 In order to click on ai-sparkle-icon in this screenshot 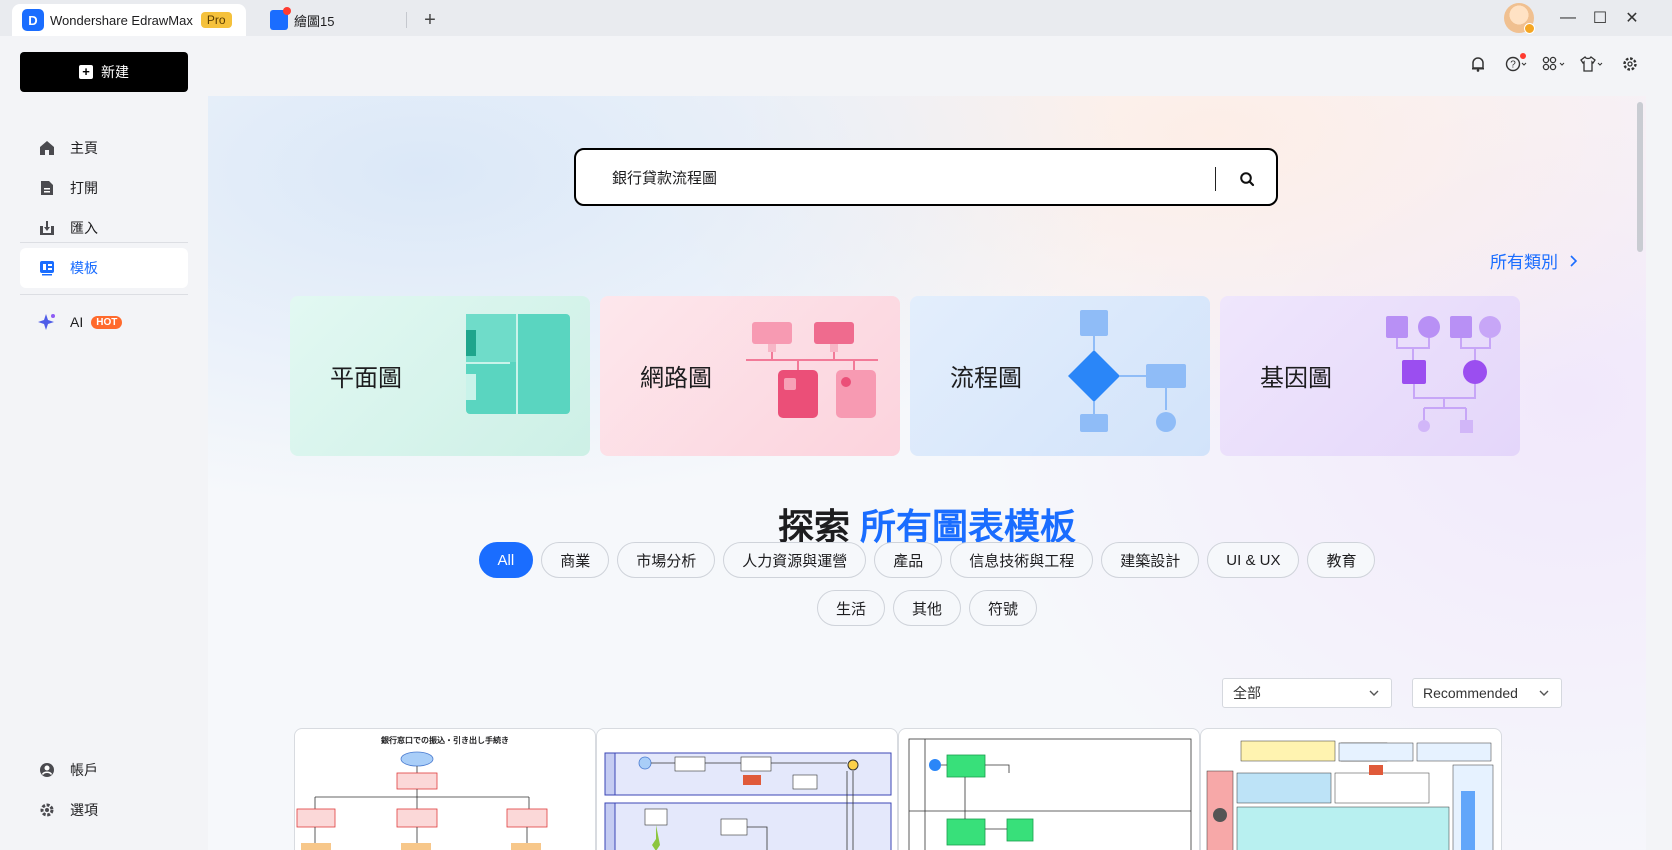, I will do `click(47, 322)`.